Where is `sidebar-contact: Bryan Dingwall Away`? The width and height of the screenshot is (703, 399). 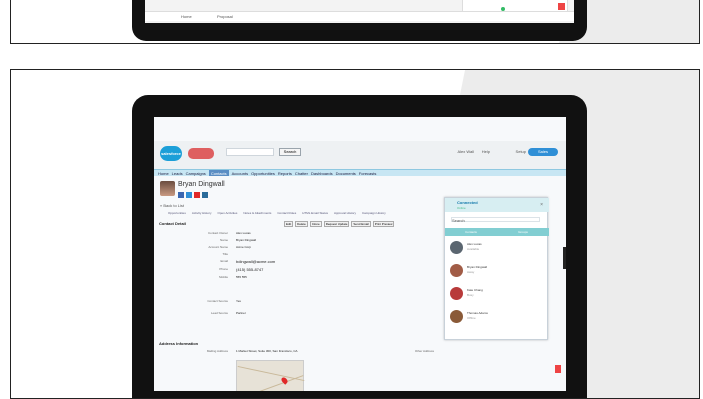 sidebar-contact: Bryan Dingwall Away is located at coordinates (497, 271).